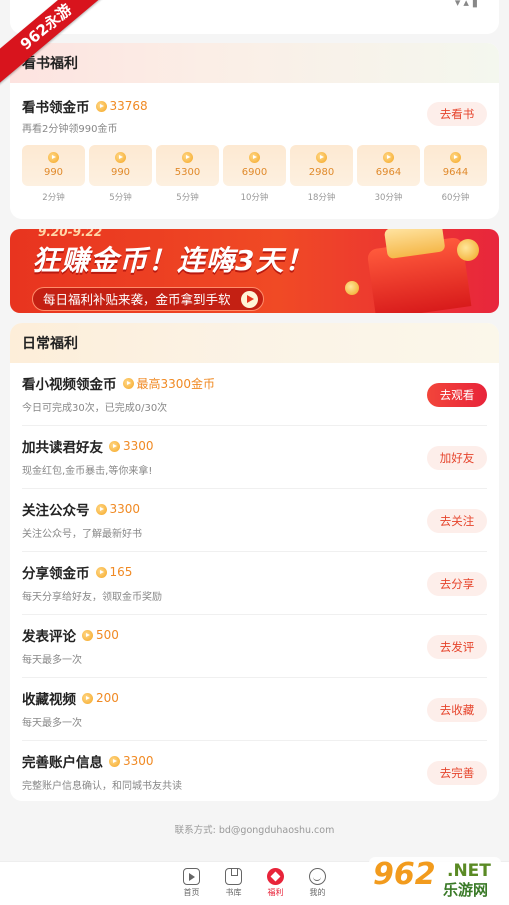  I want to click on reward-amount: 6964, so click(388, 172).